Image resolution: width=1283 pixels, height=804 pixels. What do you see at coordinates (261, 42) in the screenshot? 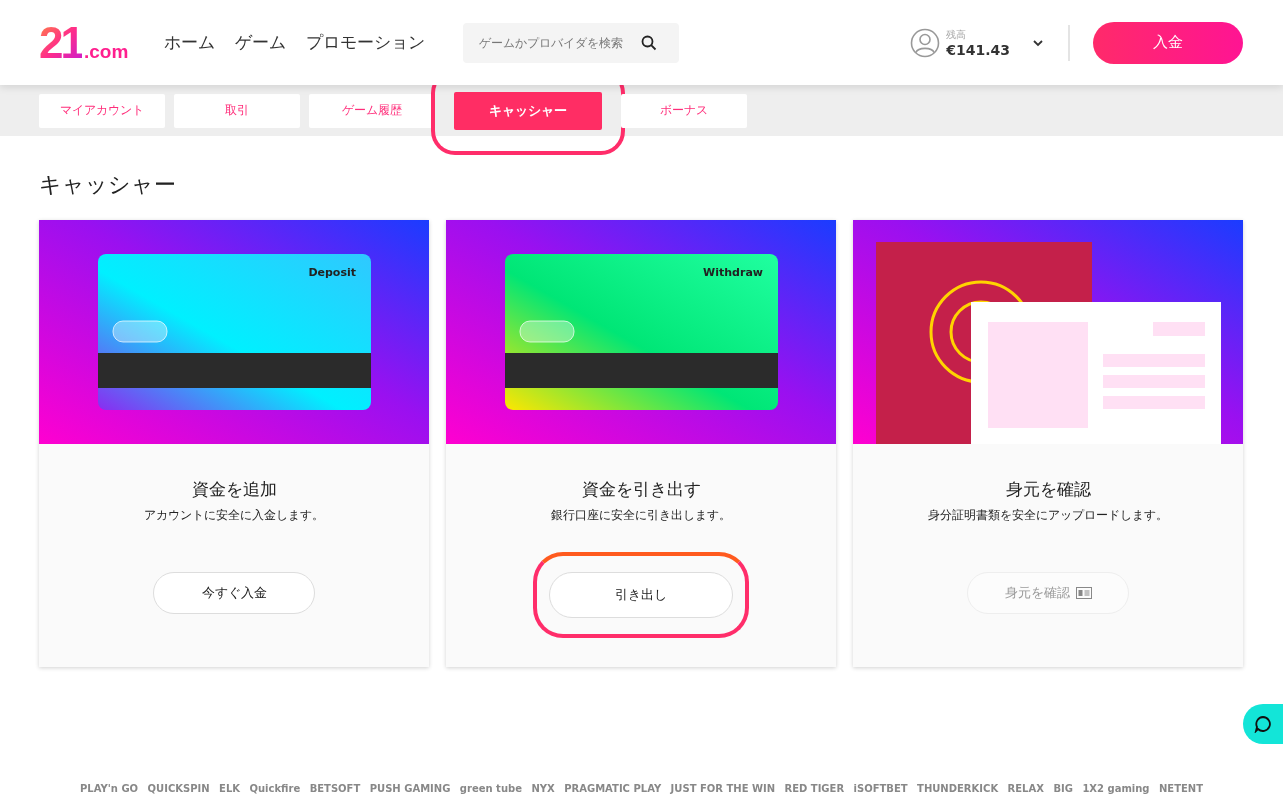
I see `nav-link: ゲーム` at bounding box center [261, 42].